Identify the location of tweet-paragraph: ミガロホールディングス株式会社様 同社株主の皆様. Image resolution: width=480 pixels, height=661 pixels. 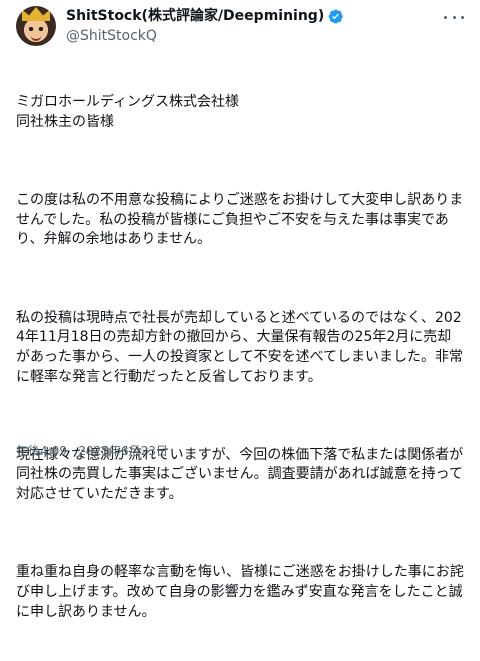
(128, 112).